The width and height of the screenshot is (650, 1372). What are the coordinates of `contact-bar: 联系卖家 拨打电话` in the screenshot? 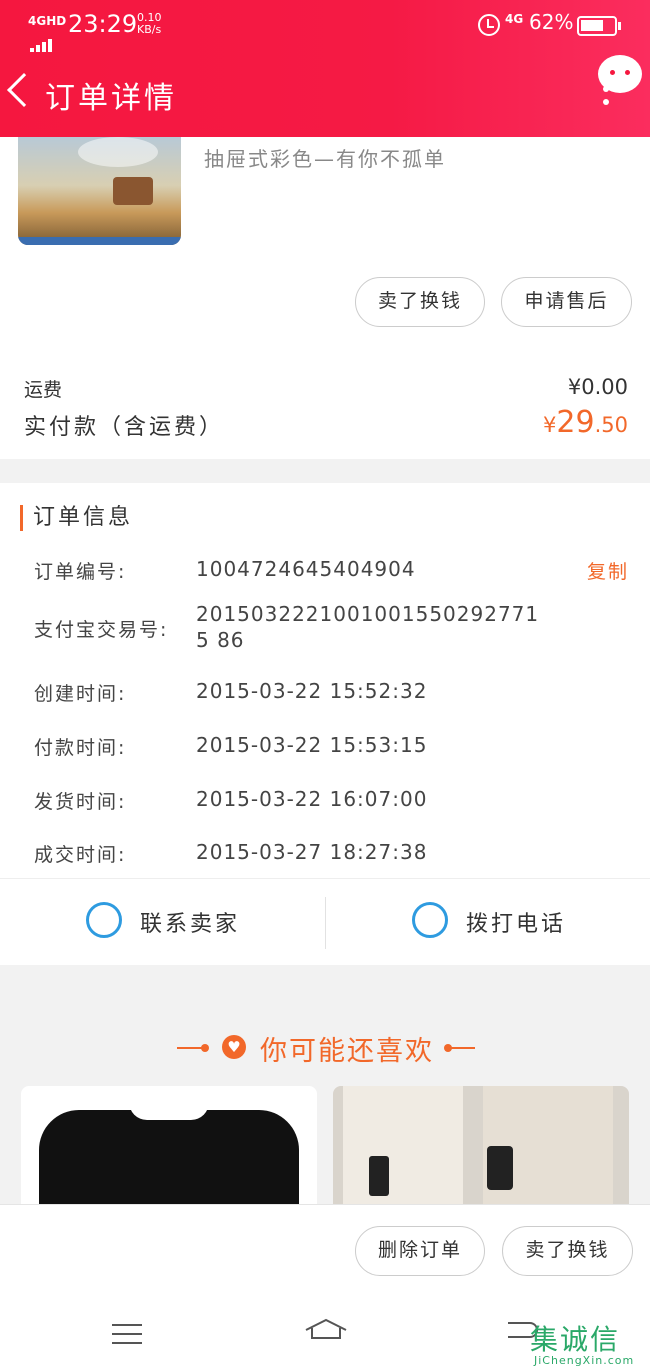 It's located at (325, 921).